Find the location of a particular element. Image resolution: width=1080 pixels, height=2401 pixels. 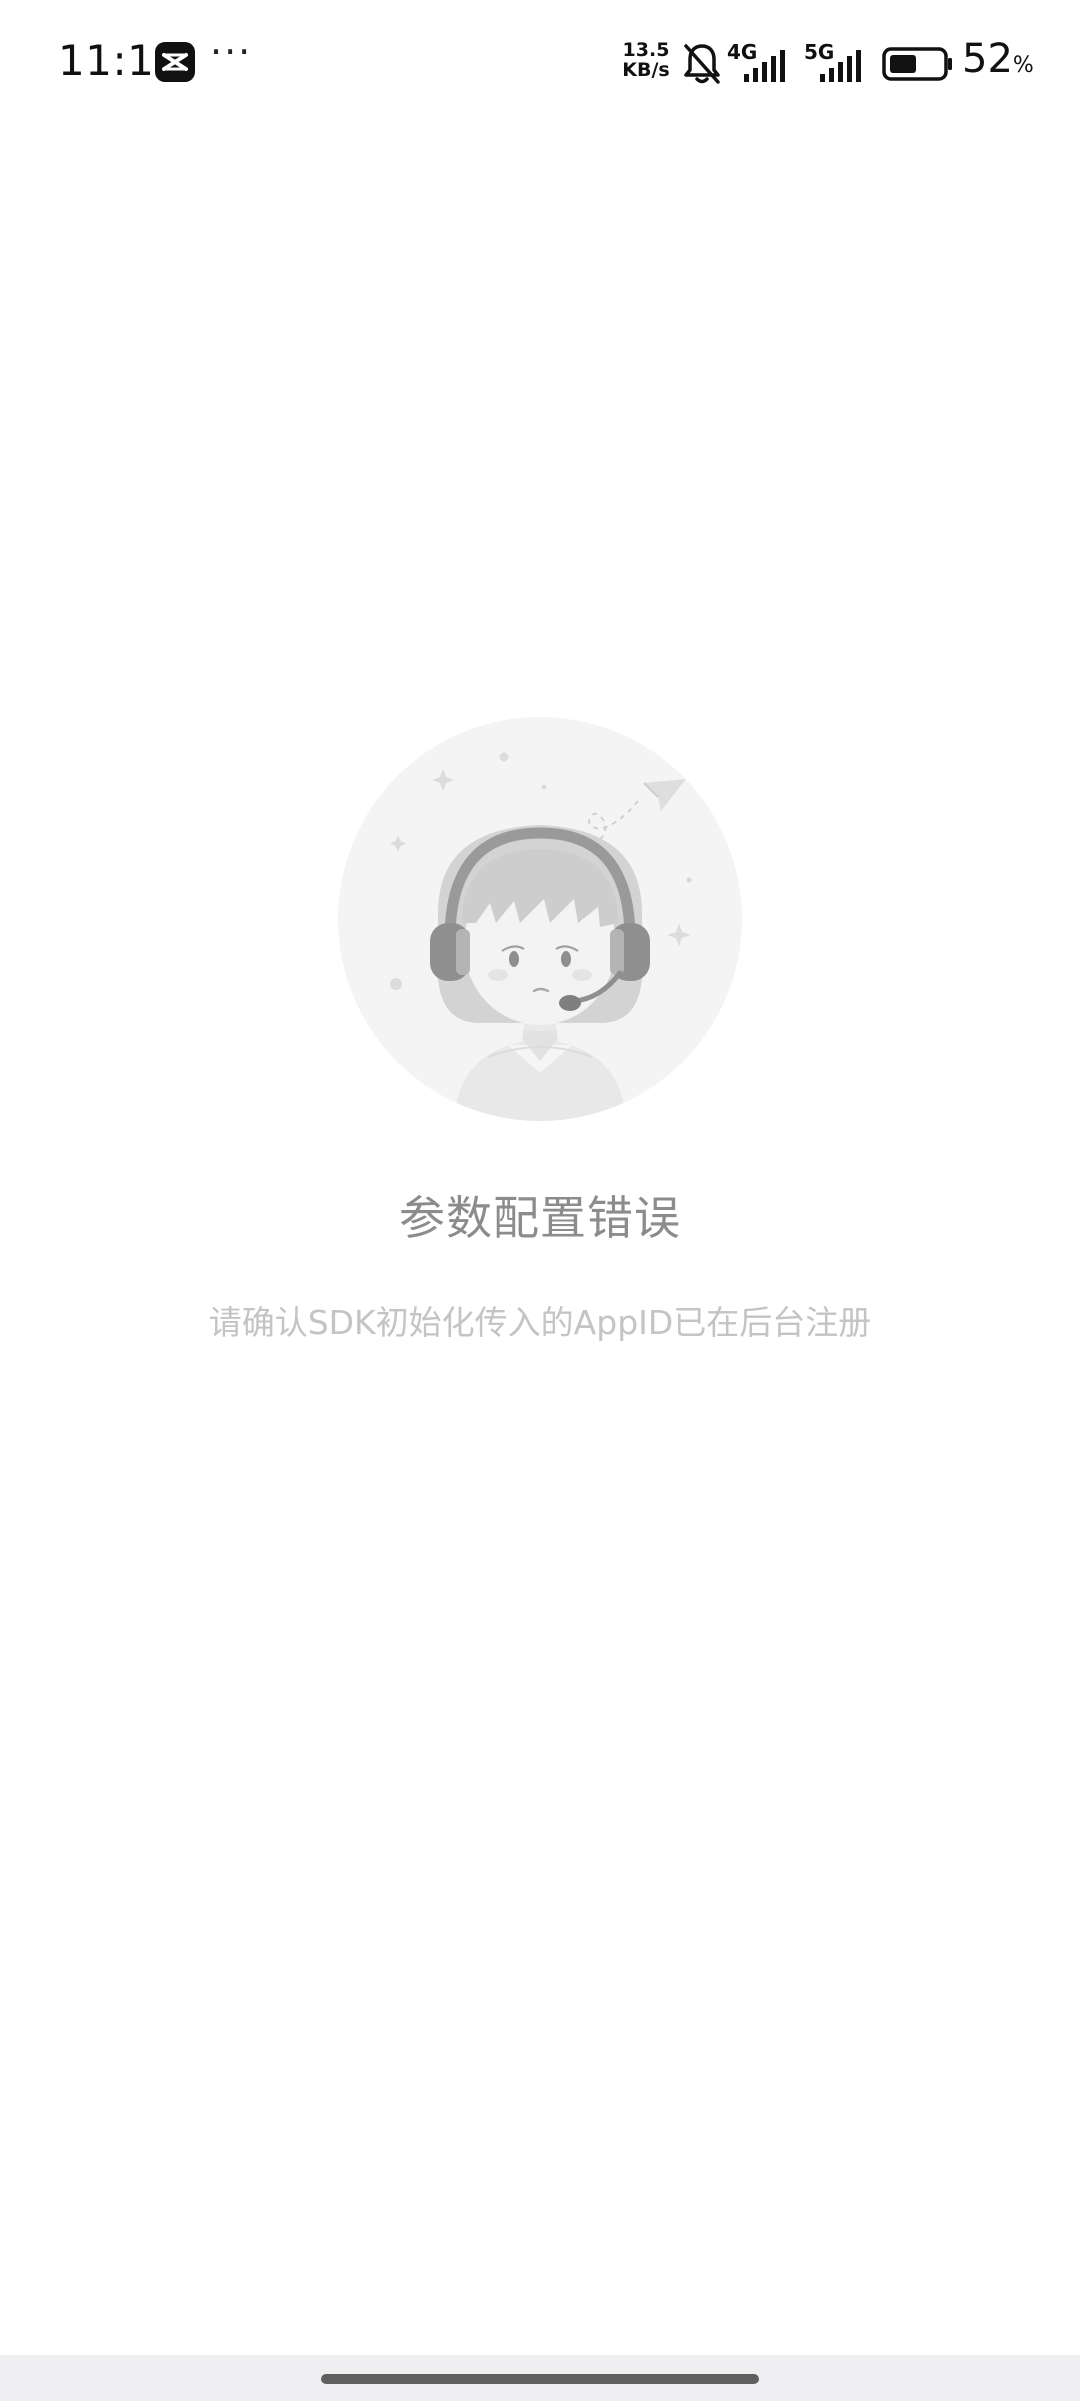

home-indicator is located at coordinates (540, 2379).